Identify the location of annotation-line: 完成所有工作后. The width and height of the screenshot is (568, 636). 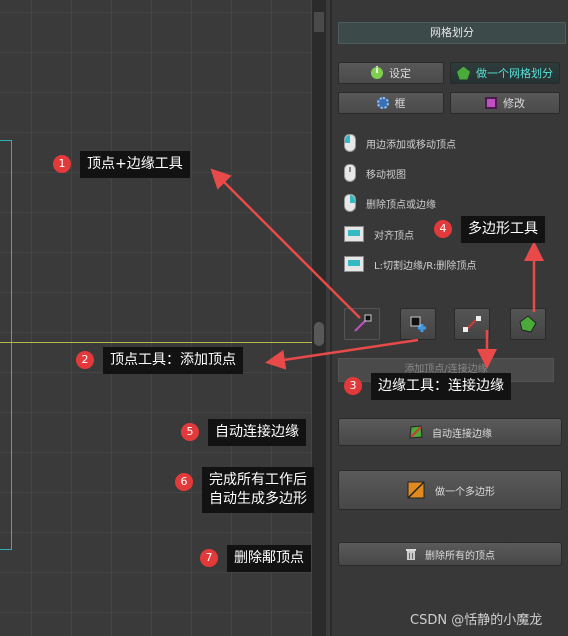
(258, 480).